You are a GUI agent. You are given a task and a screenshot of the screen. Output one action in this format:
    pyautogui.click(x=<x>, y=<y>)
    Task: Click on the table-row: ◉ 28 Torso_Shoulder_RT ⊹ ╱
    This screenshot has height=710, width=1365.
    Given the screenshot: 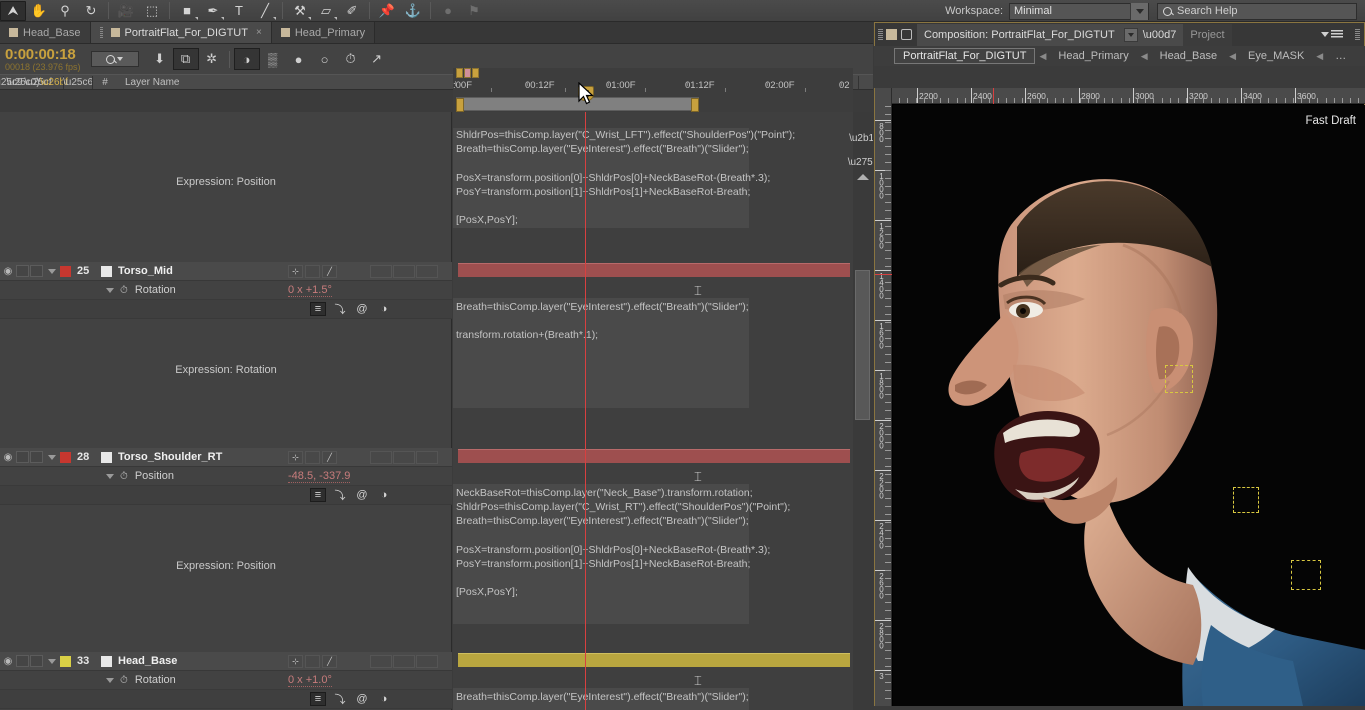 What is the action you would take?
    pyautogui.click(x=226, y=457)
    